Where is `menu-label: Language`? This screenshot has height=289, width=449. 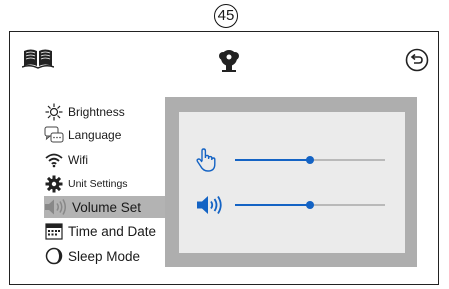 menu-label: Language is located at coordinates (95, 135).